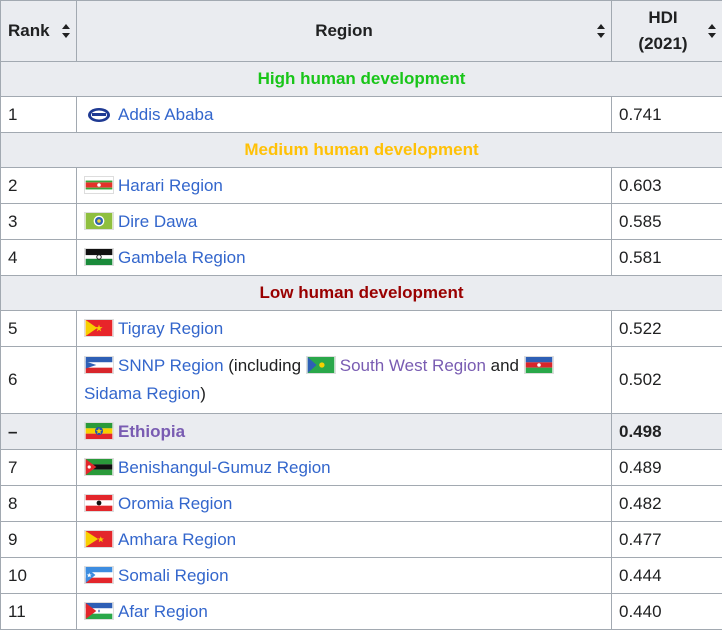  What do you see at coordinates (99, 114) in the screenshot?
I see `addis-ababa-seal-icon` at bounding box center [99, 114].